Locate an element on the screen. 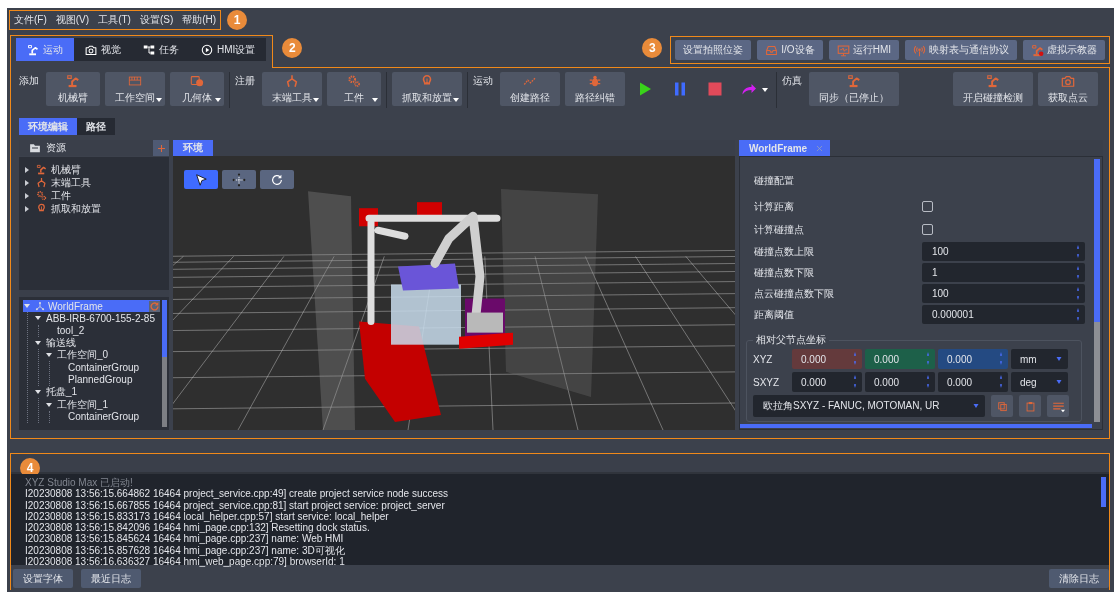  tool-button: 几何体 is located at coordinates (197, 89).